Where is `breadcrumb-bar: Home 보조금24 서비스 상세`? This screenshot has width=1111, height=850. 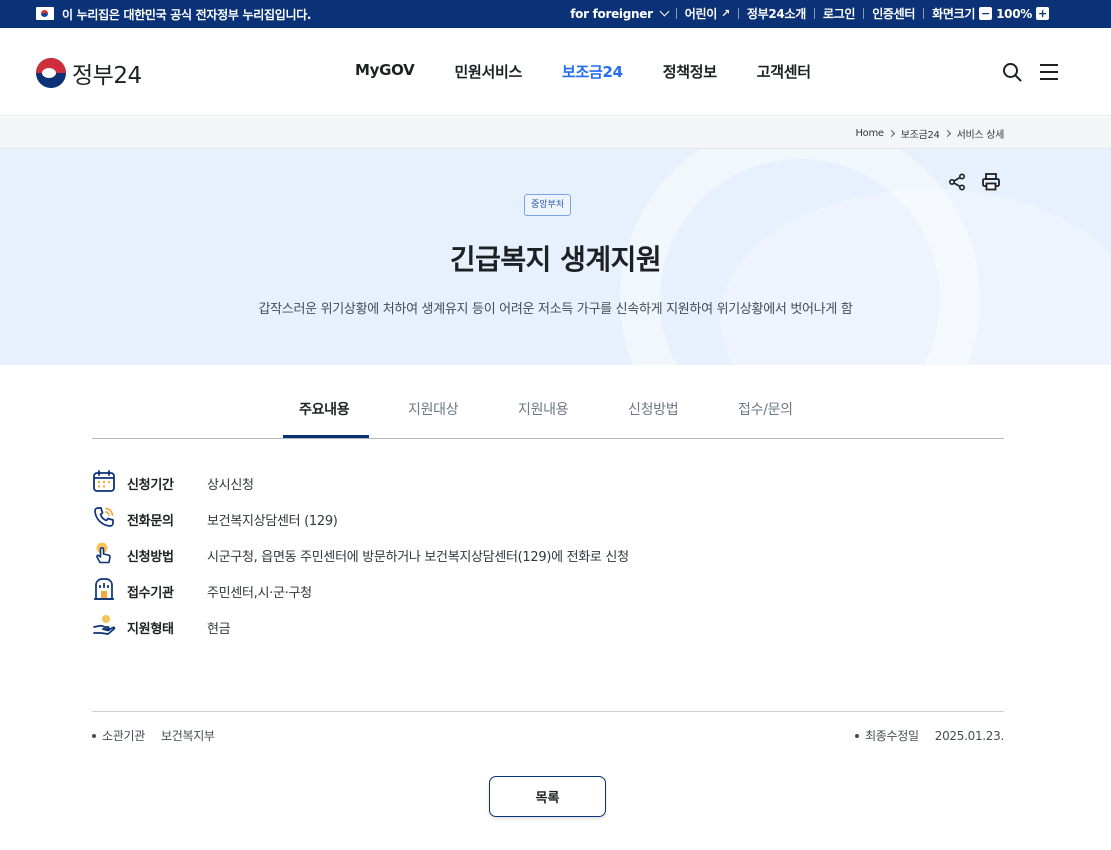 breadcrumb-bar: Home 보조금24 서비스 상세 is located at coordinates (555, 133).